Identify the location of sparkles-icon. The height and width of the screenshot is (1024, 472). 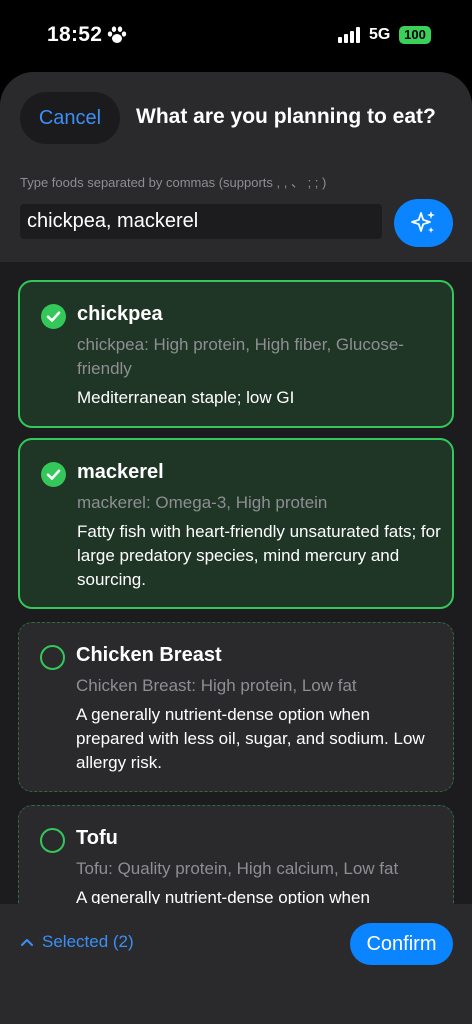
(422, 222).